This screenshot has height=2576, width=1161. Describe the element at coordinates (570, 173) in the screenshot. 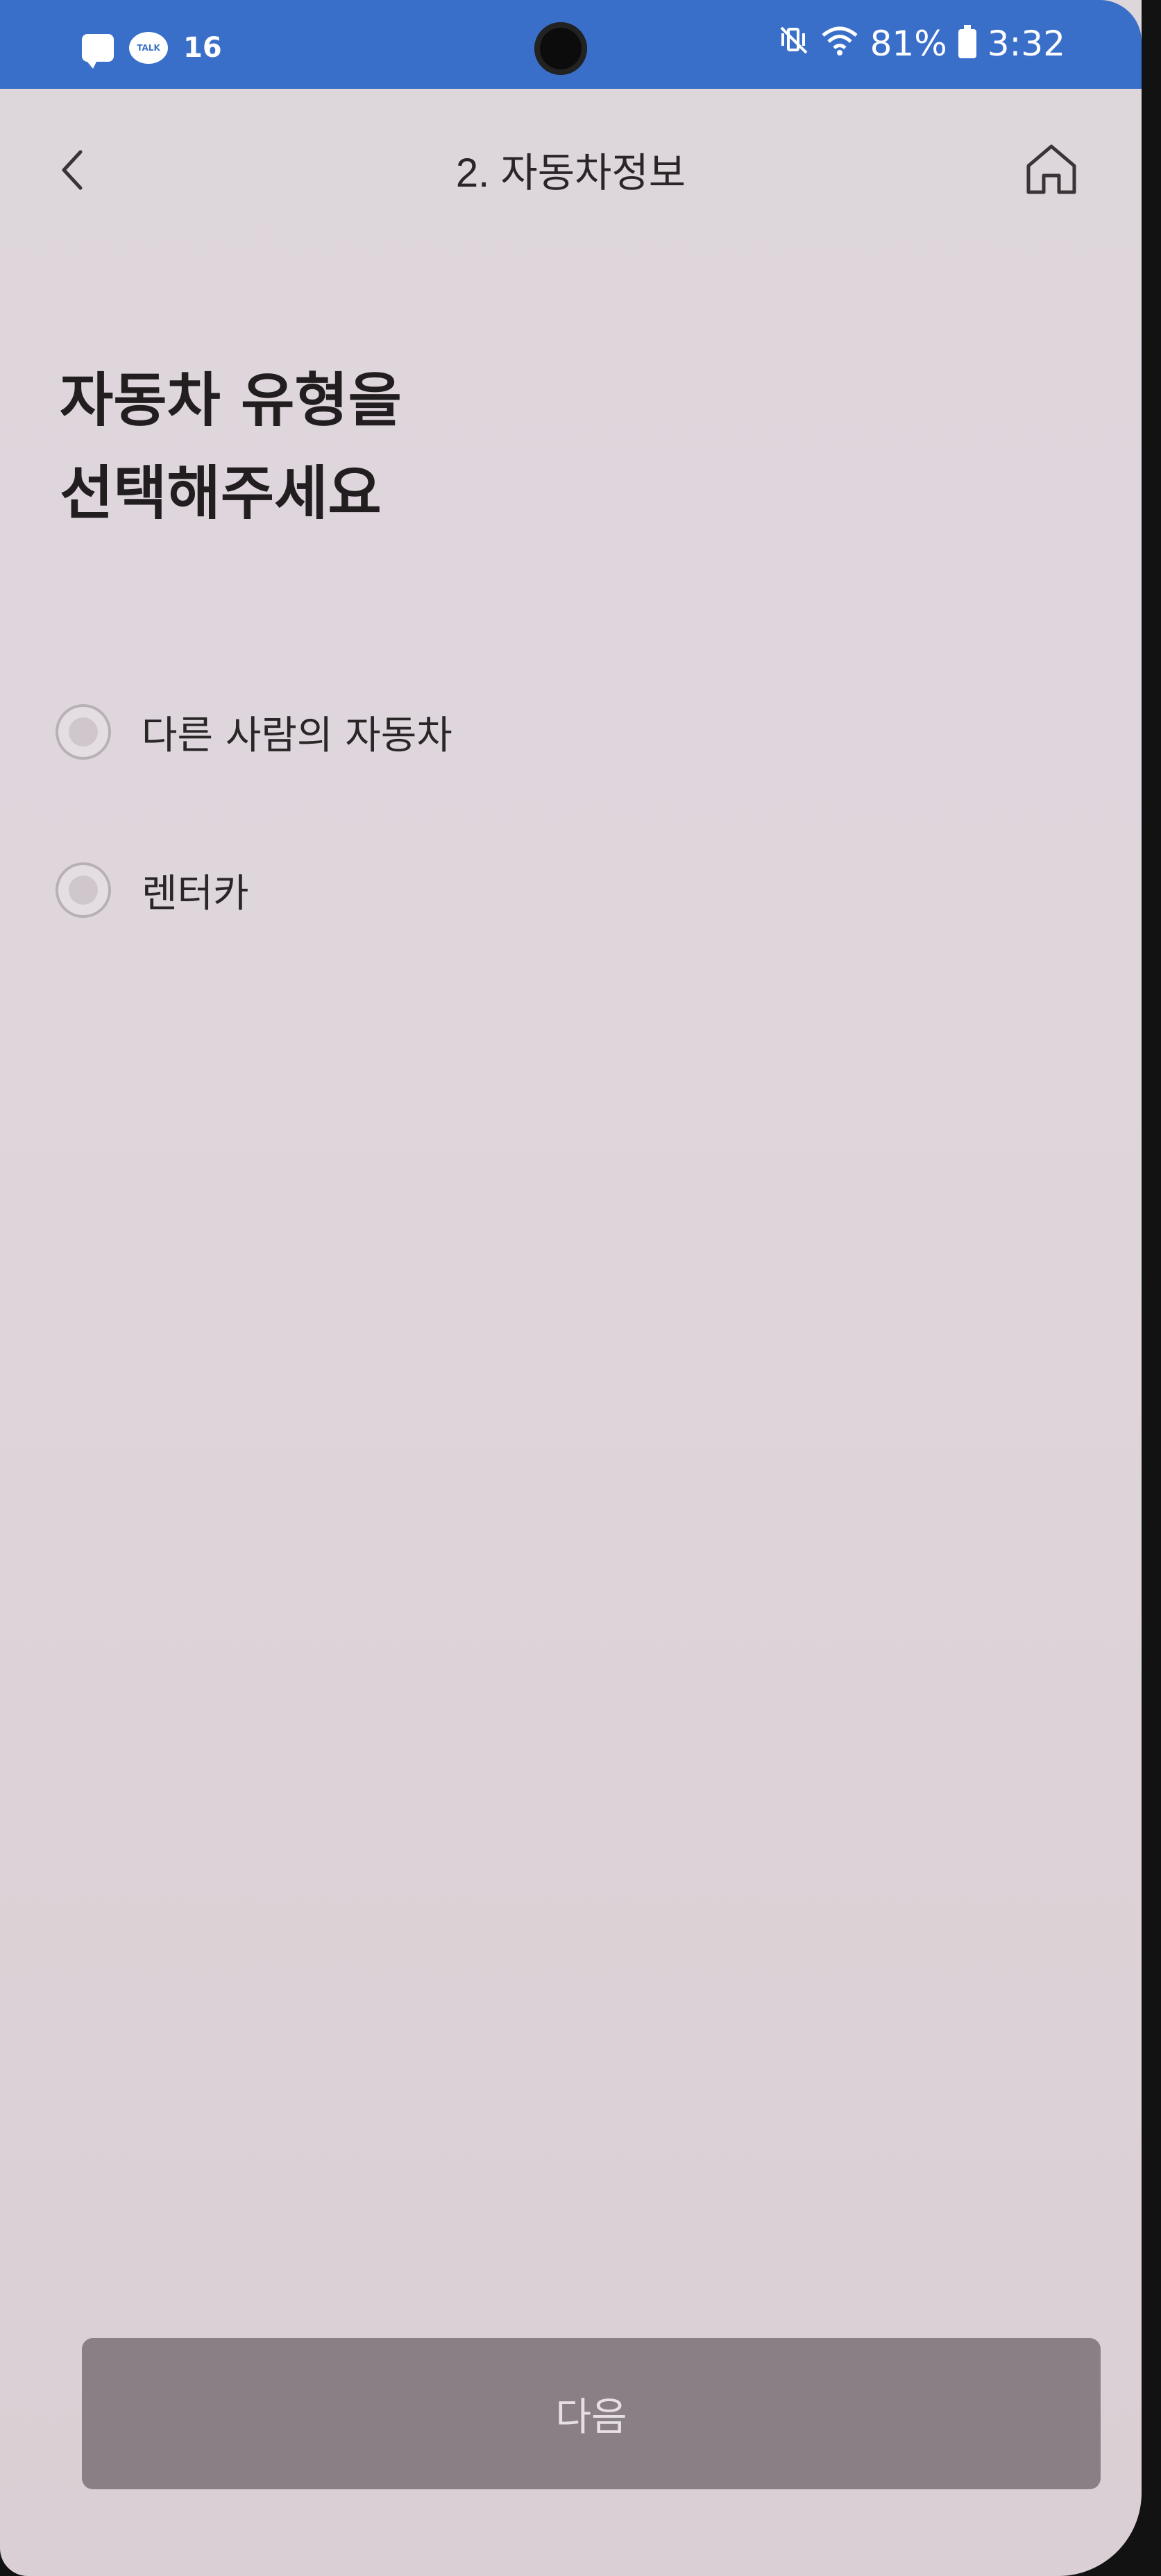

I see `page-title: 2. 자동차정보` at that location.